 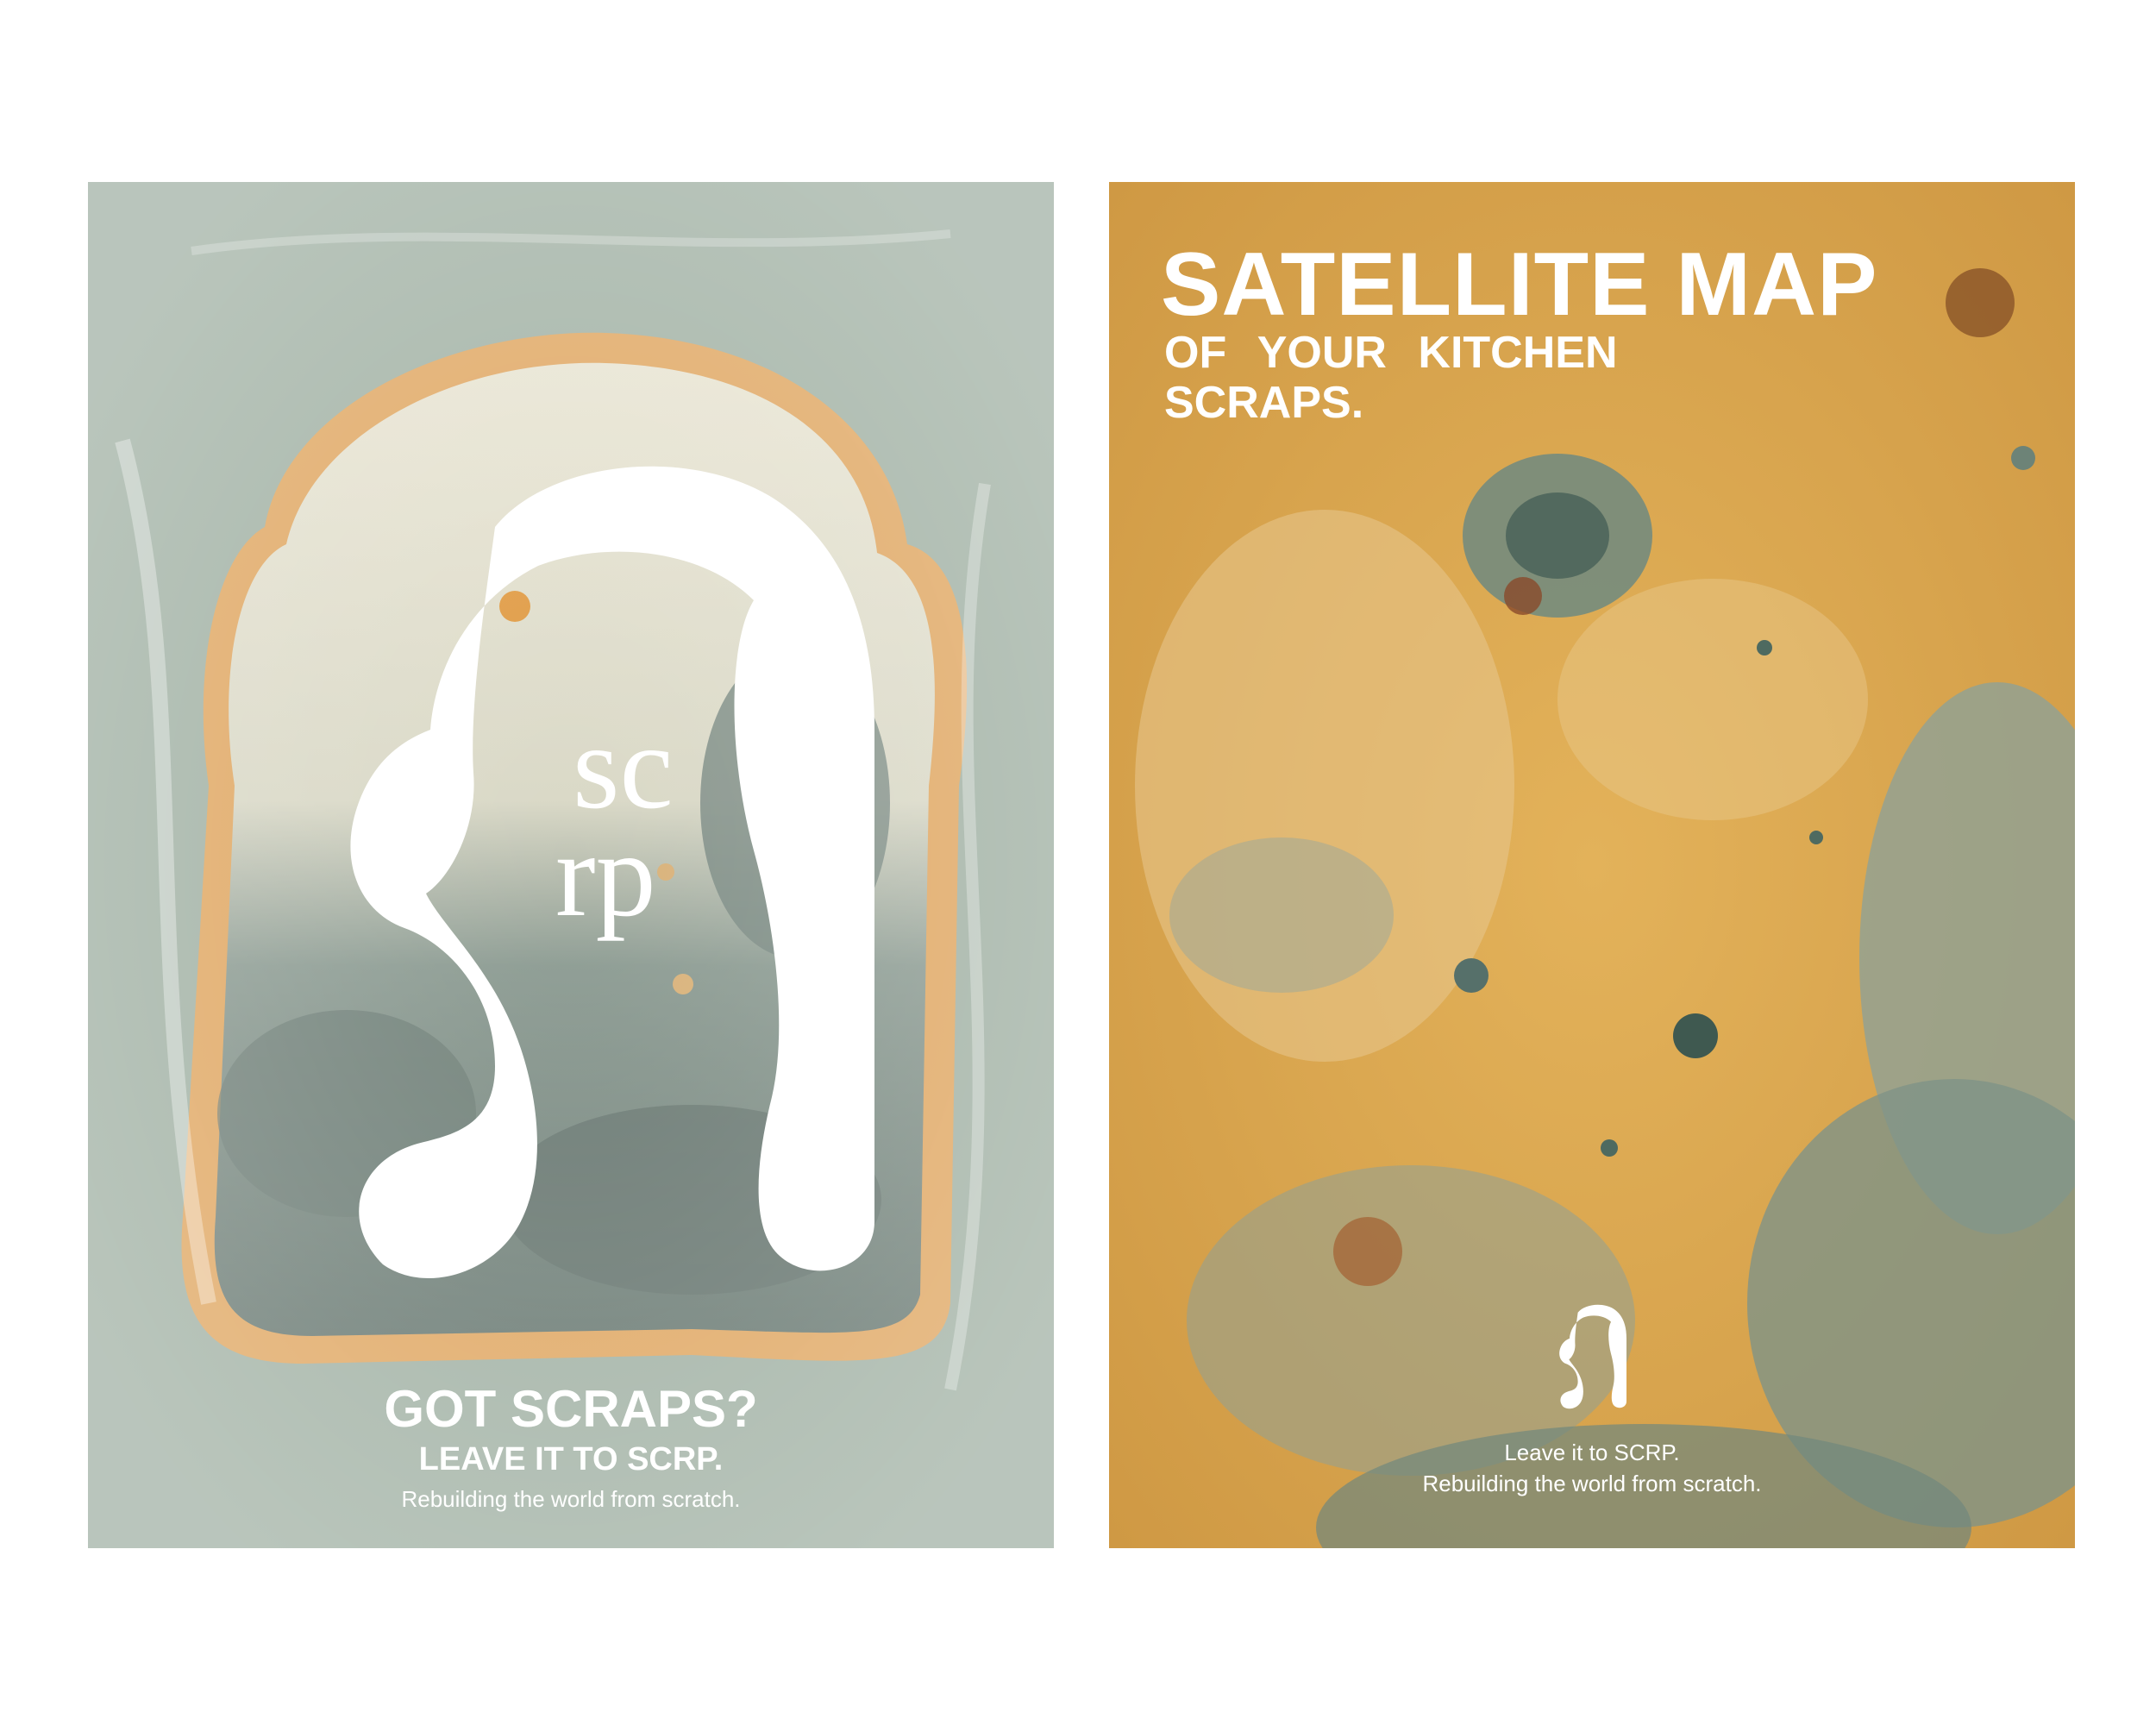 I want to click on subtitle-line-1: OF YOUR KITCHEN, so click(x=1391, y=353).